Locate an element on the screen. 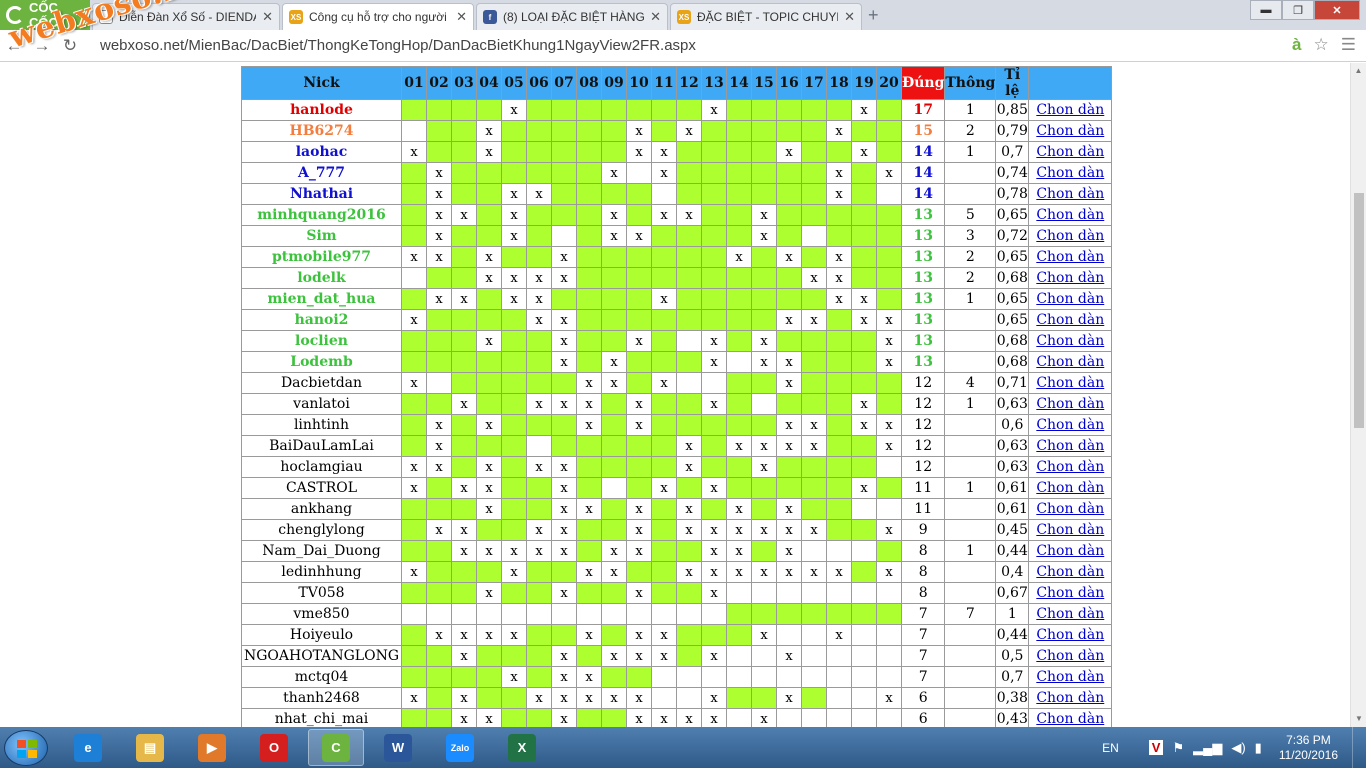  taskbar-zalo: Zalo is located at coordinates (460, 747).